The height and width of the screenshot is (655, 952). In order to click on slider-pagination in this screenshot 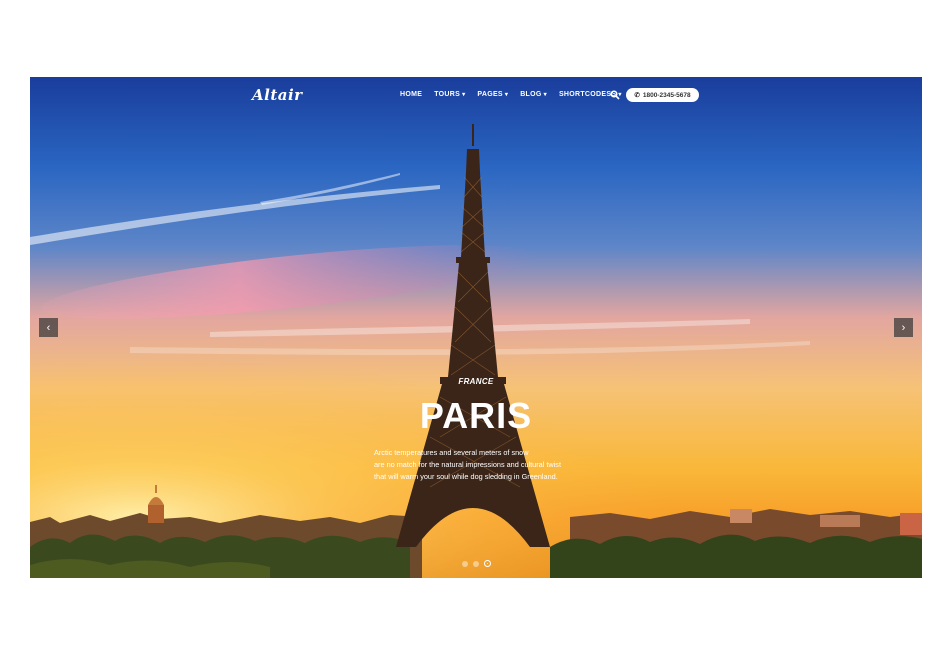, I will do `click(476, 563)`.